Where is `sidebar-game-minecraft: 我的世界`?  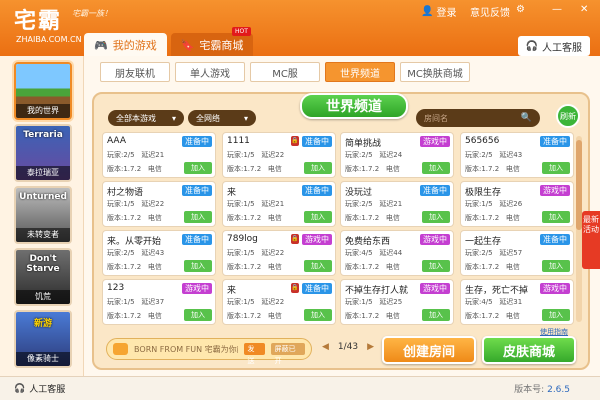 sidebar-game-minecraft: 我的世界 is located at coordinates (43, 91).